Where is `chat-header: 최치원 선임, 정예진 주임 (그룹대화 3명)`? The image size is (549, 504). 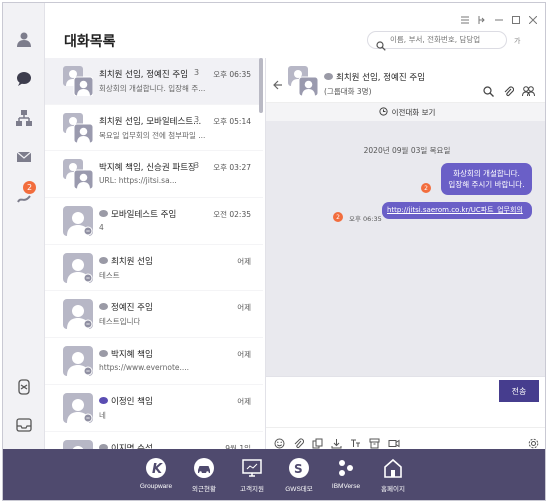 chat-header: 최치원 선임, 정예진 주임 (그룹대화 3명) is located at coordinates (405, 80).